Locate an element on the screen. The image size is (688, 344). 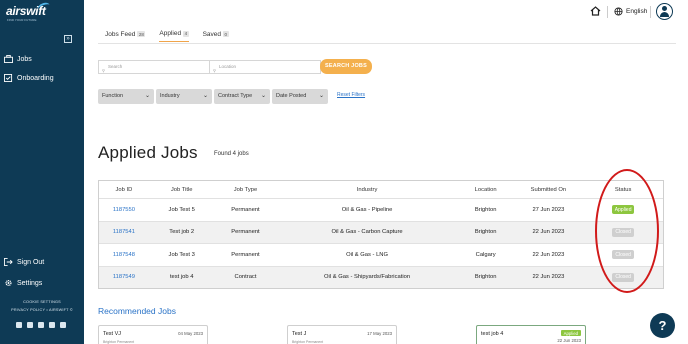
column-header: Job Title is located at coordinates (181, 189).